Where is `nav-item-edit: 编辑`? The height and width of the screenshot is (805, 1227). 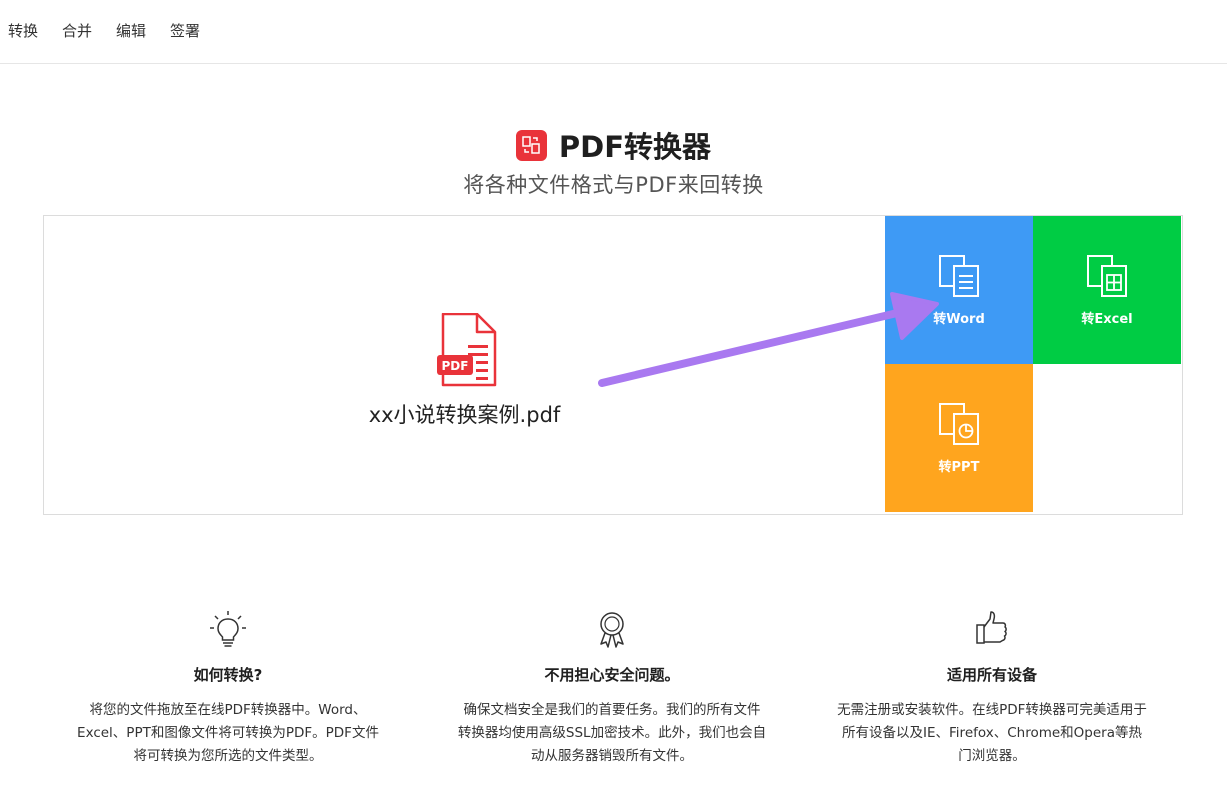 nav-item-edit: 编辑 is located at coordinates (131, 31).